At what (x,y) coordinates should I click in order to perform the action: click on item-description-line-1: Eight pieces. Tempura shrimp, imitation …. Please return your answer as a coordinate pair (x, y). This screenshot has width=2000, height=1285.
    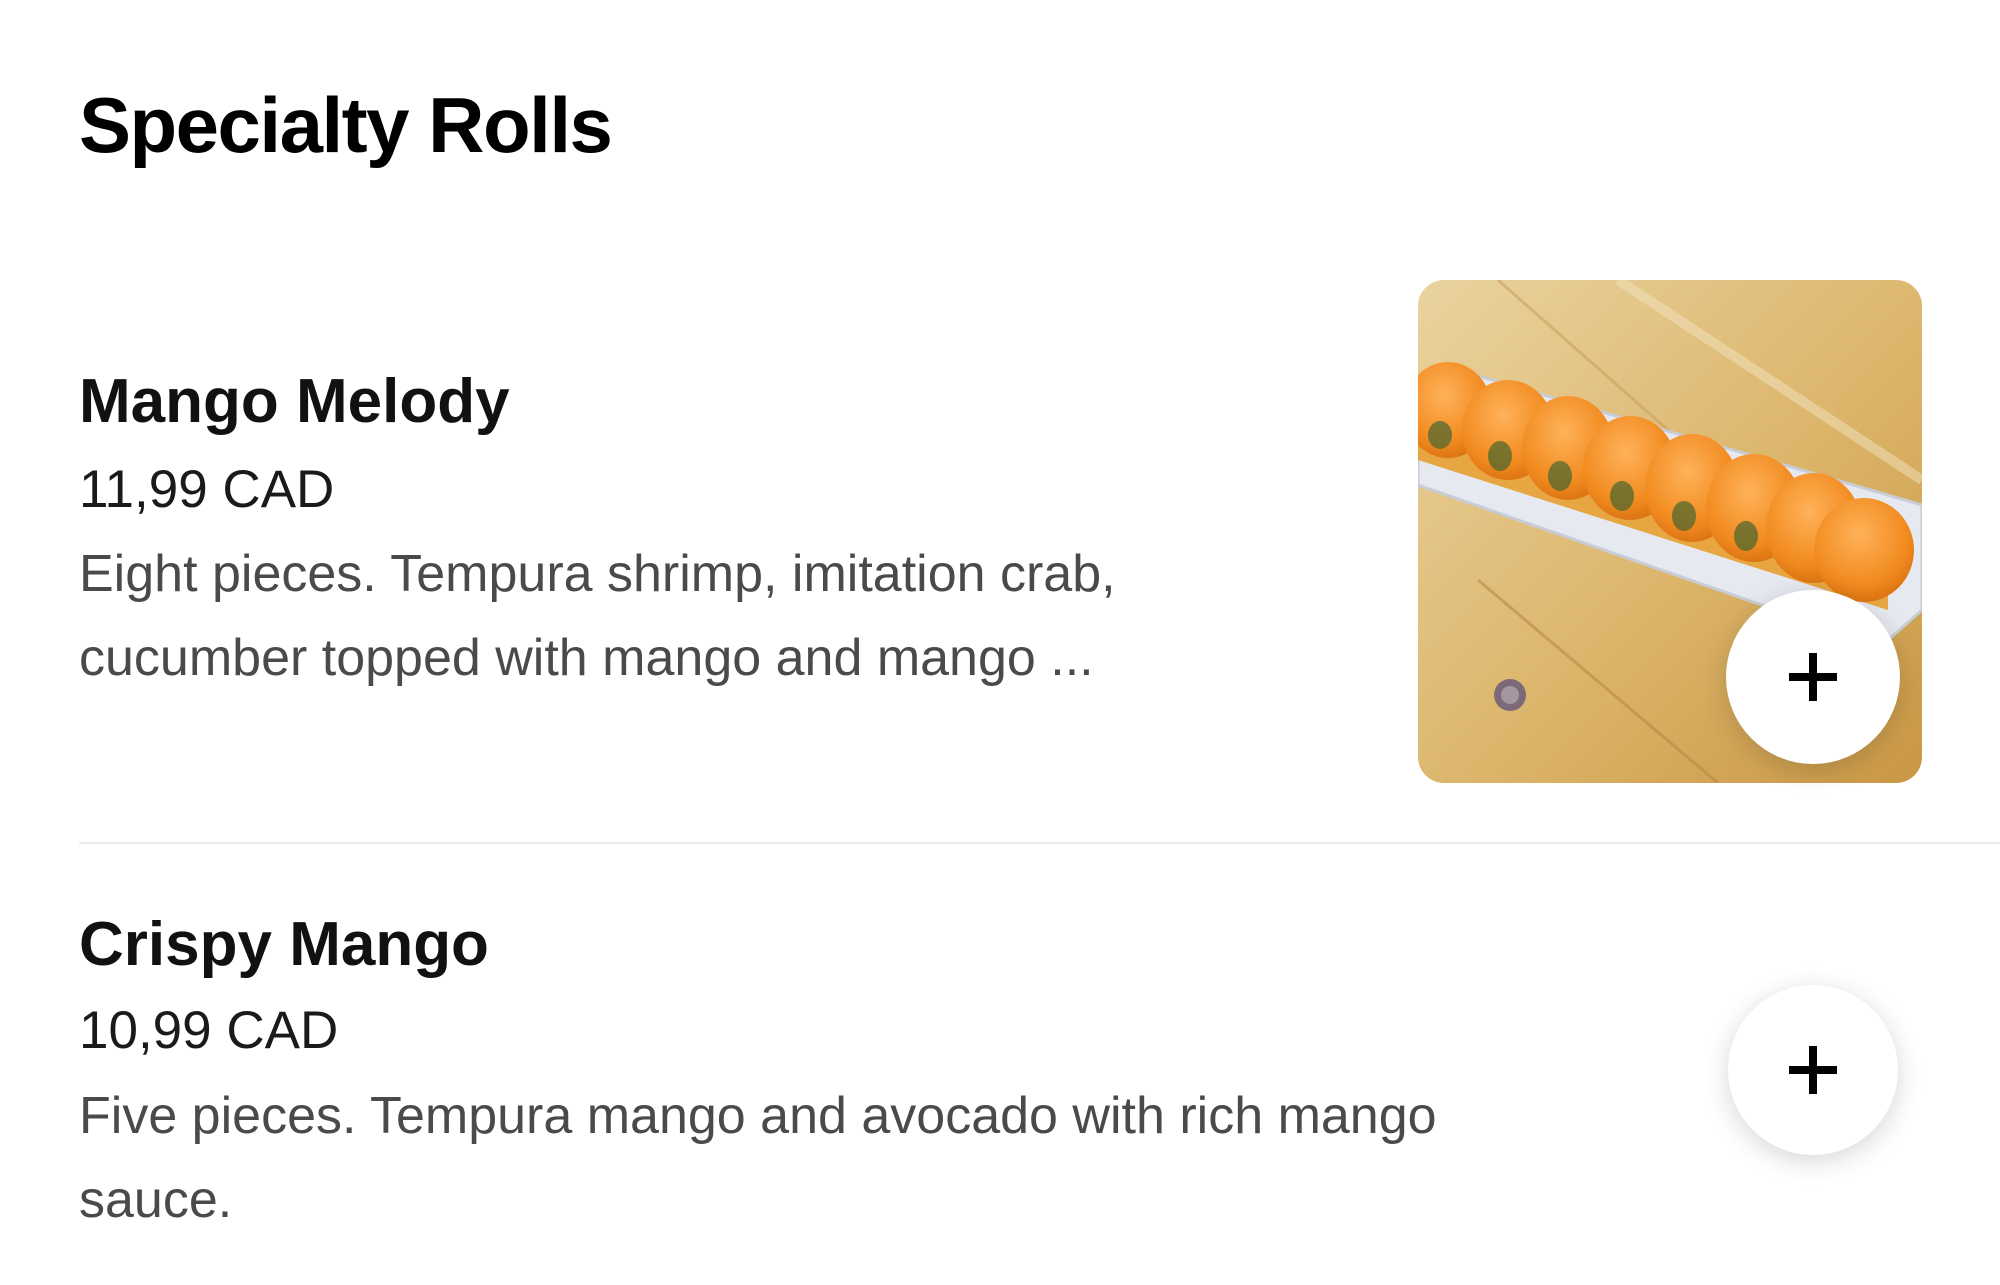
    Looking at the image, I should click on (597, 574).